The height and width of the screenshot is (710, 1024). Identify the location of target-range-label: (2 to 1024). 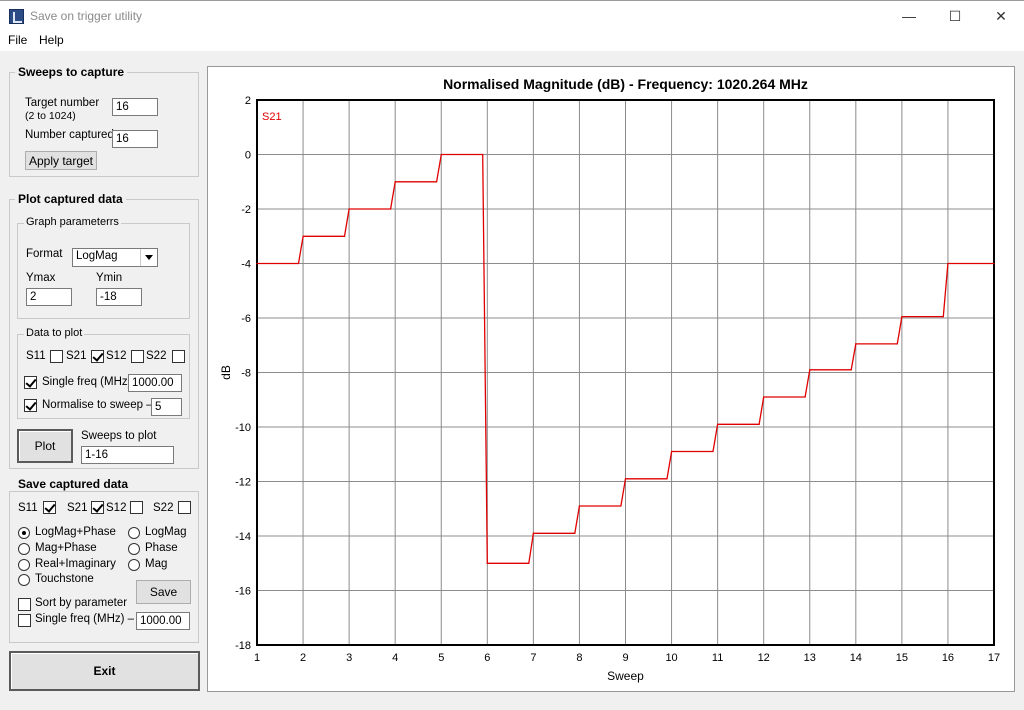
(50, 116).